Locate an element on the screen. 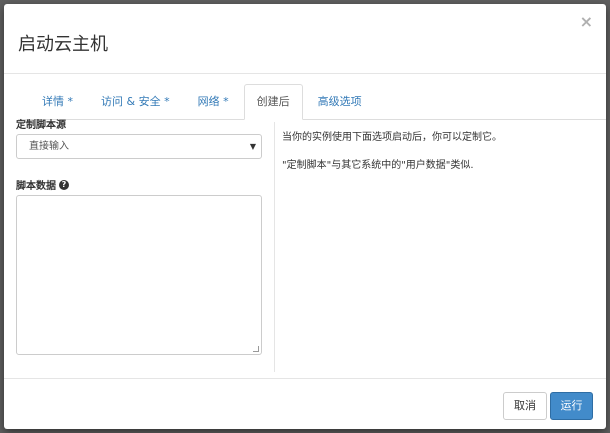 The height and width of the screenshot is (433, 610). tab-networking: 网络 * is located at coordinates (213, 102).